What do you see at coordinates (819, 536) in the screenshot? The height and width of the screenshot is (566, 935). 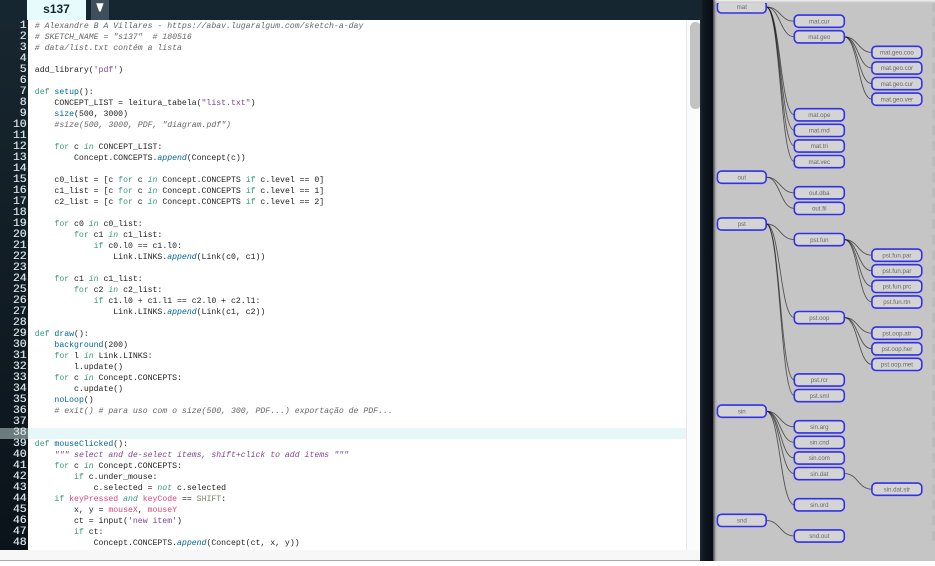 I see `svg-text: snd.out` at bounding box center [819, 536].